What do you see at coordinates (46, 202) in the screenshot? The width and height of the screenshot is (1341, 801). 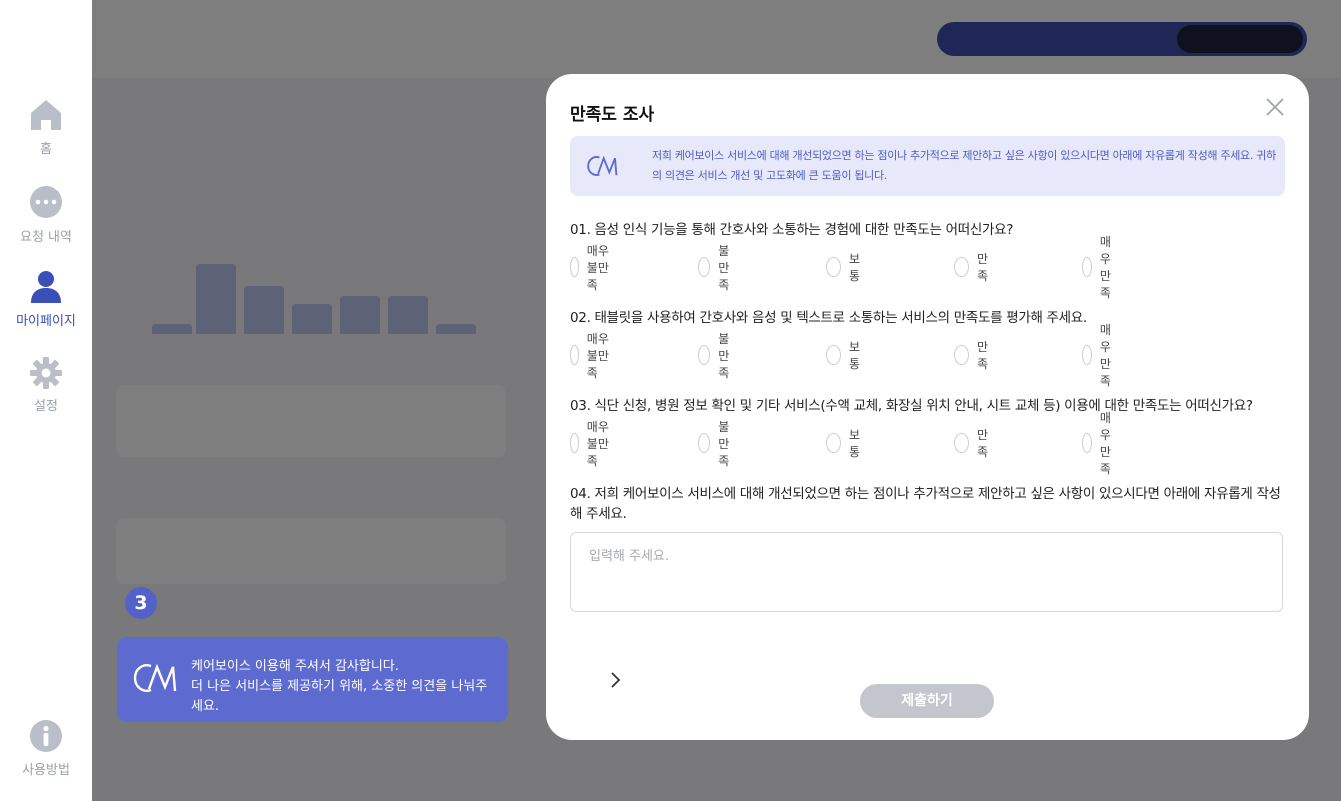 I see `chat-bubble-icon` at bounding box center [46, 202].